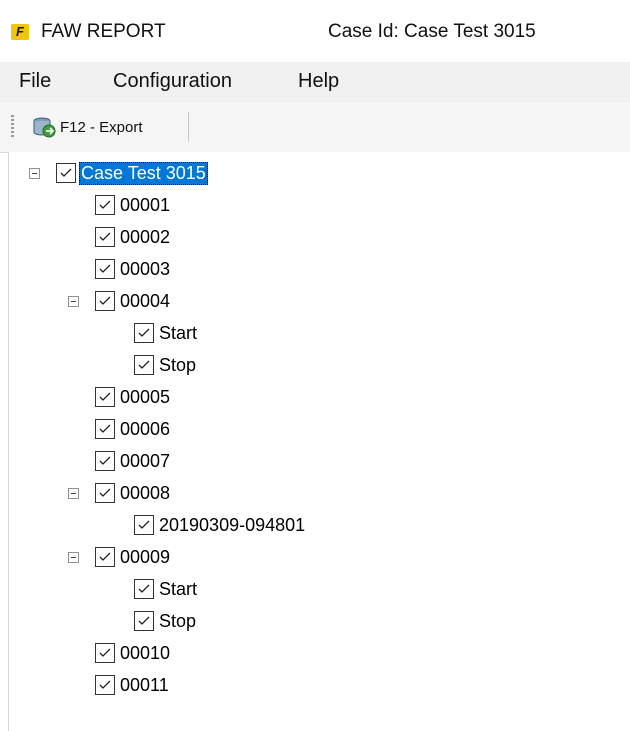 The width and height of the screenshot is (630, 731). What do you see at coordinates (315, 127) in the screenshot?
I see `toolbar: F12 - Export` at bounding box center [315, 127].